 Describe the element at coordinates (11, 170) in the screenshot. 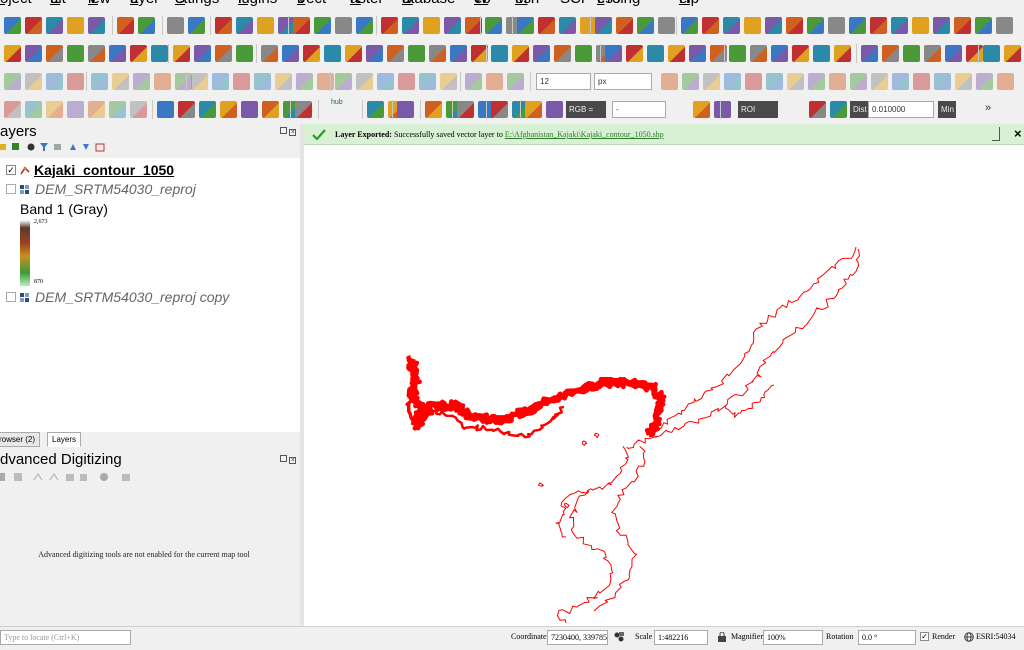

I see `layer-checkbox: ✓` at that location.